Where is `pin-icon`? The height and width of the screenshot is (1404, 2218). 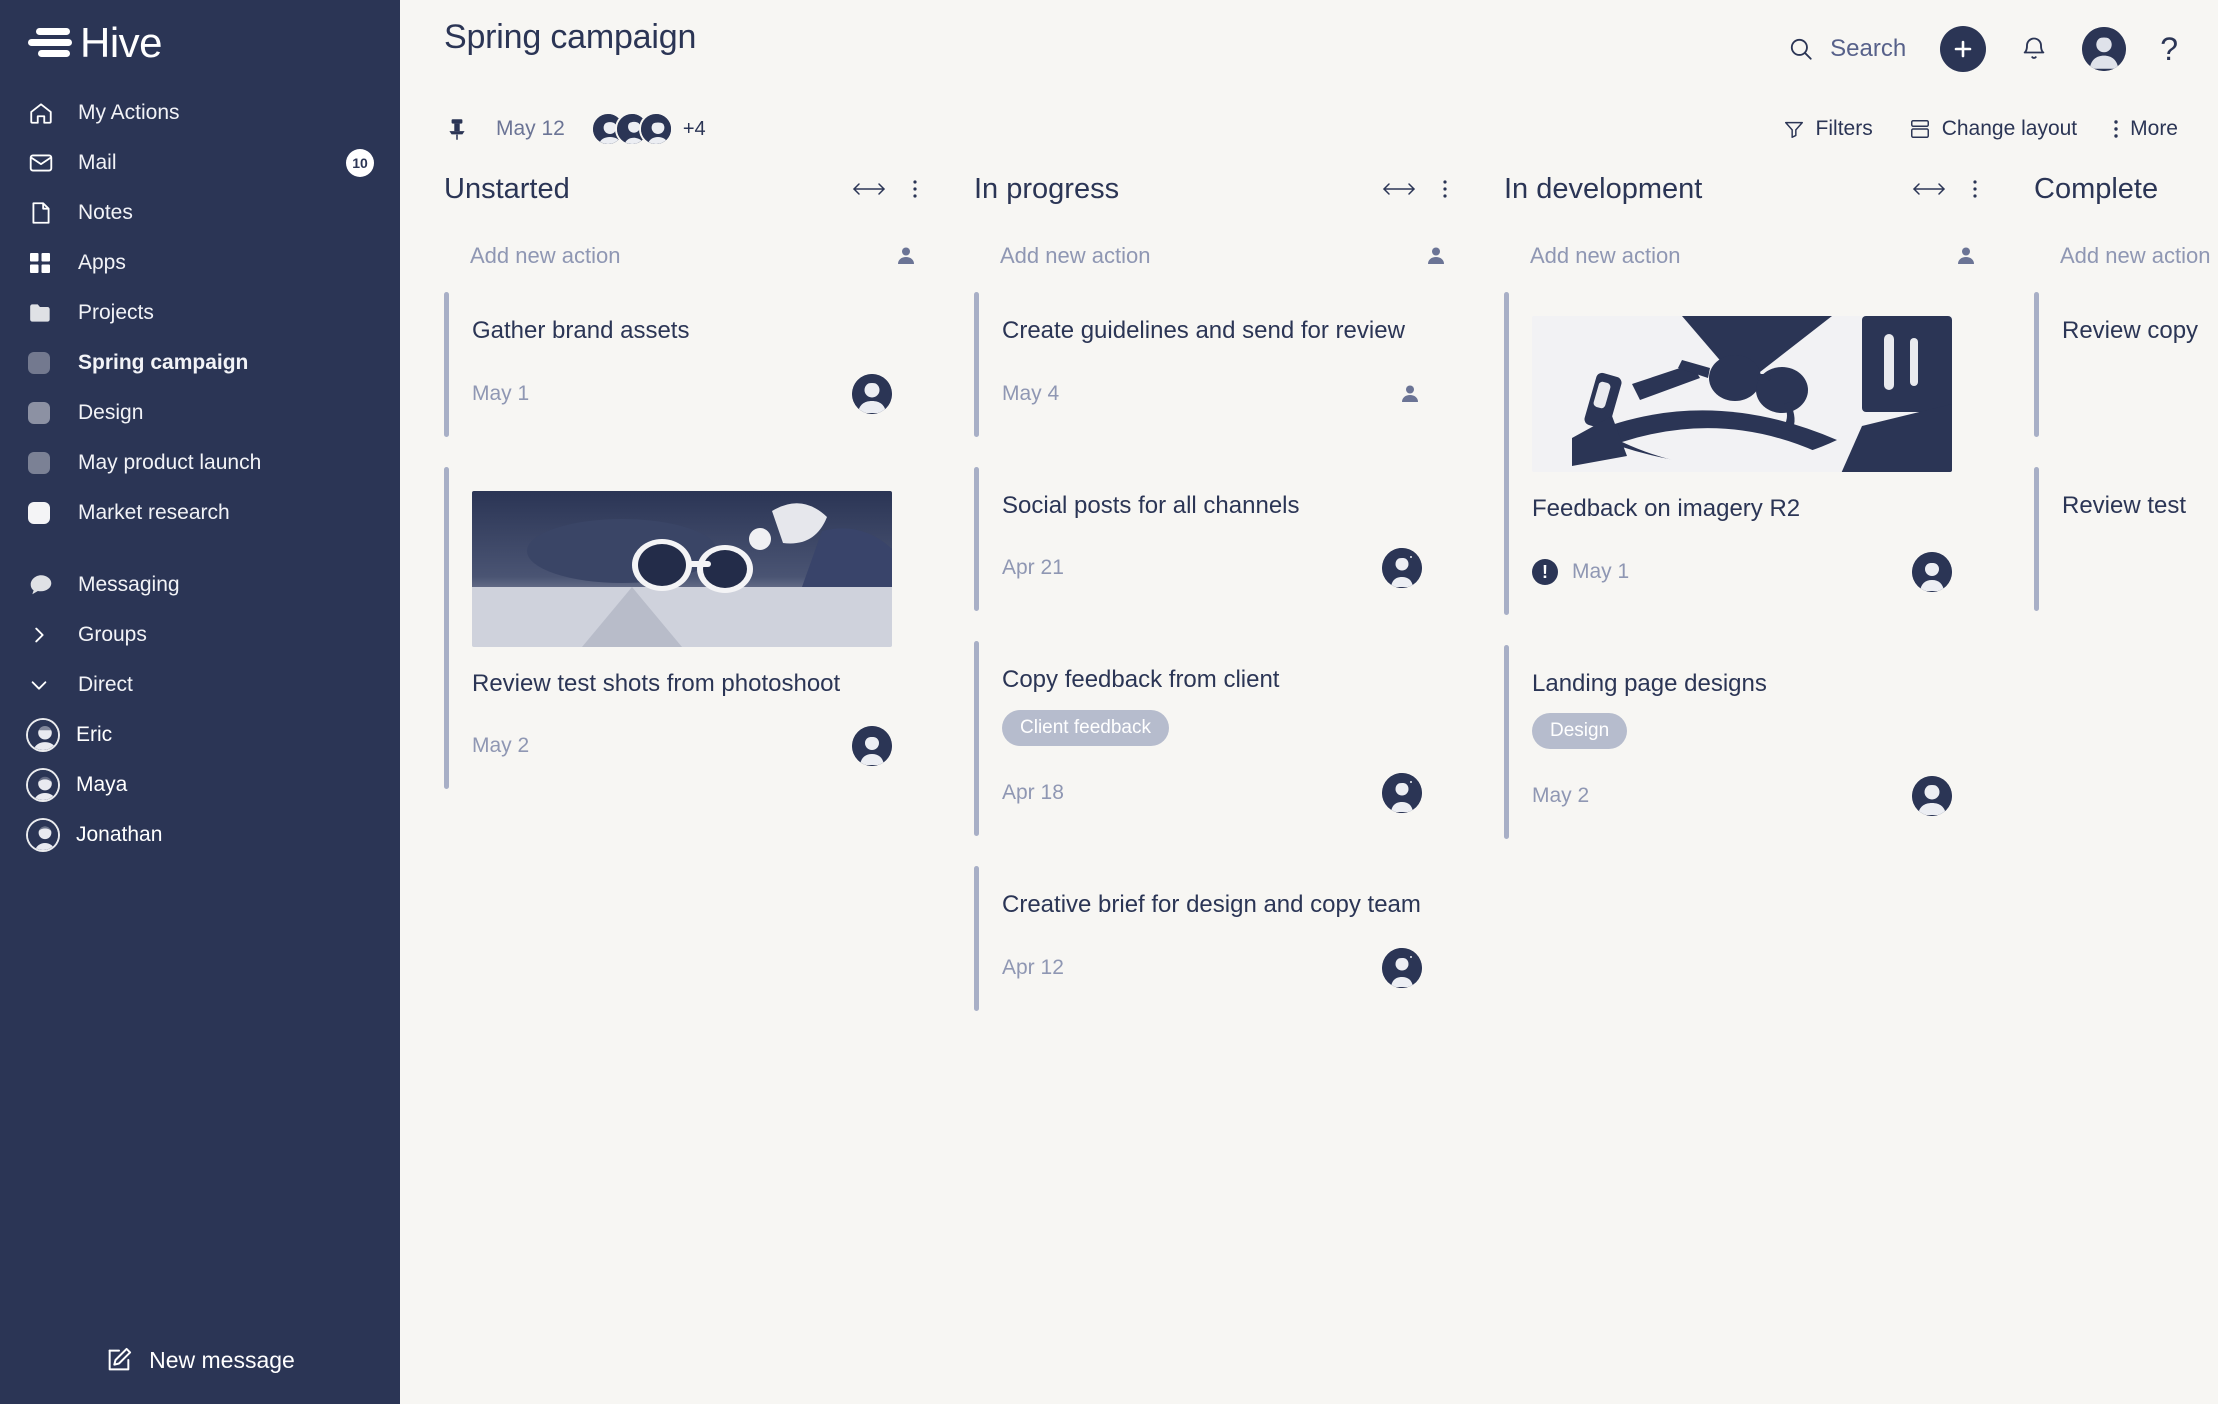
pin-icon is located at coordinates (457, 129).